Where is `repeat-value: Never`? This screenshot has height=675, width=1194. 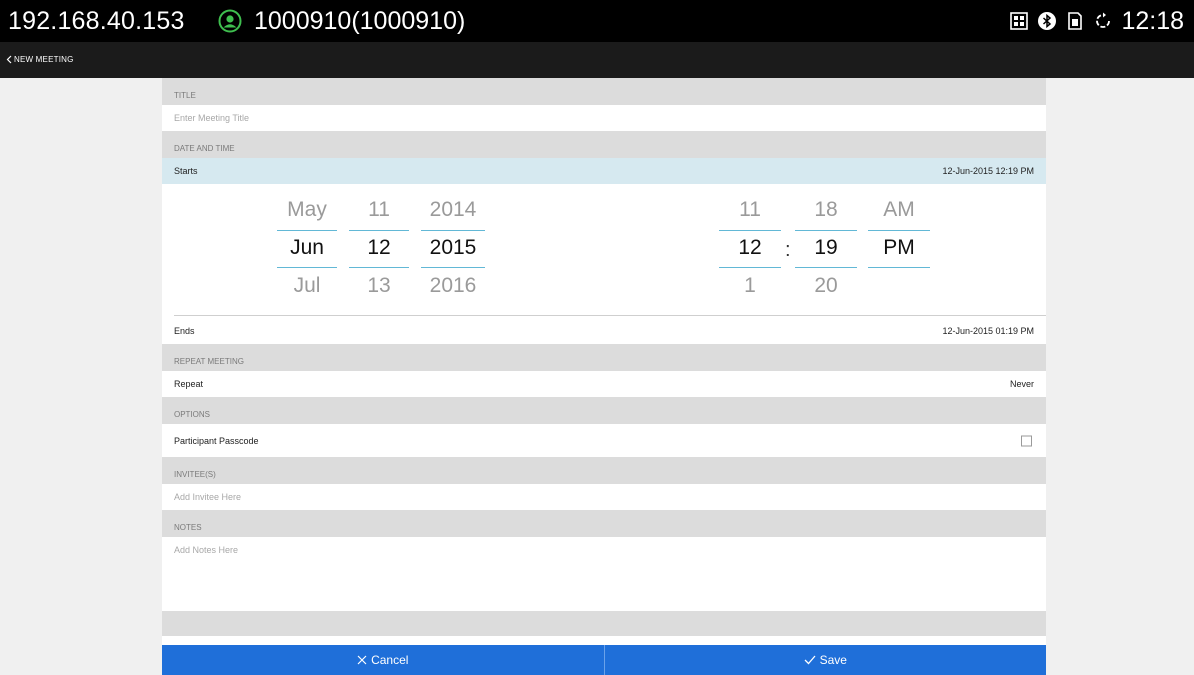
repeat-value: Never is located at coordinates (1021, 384).